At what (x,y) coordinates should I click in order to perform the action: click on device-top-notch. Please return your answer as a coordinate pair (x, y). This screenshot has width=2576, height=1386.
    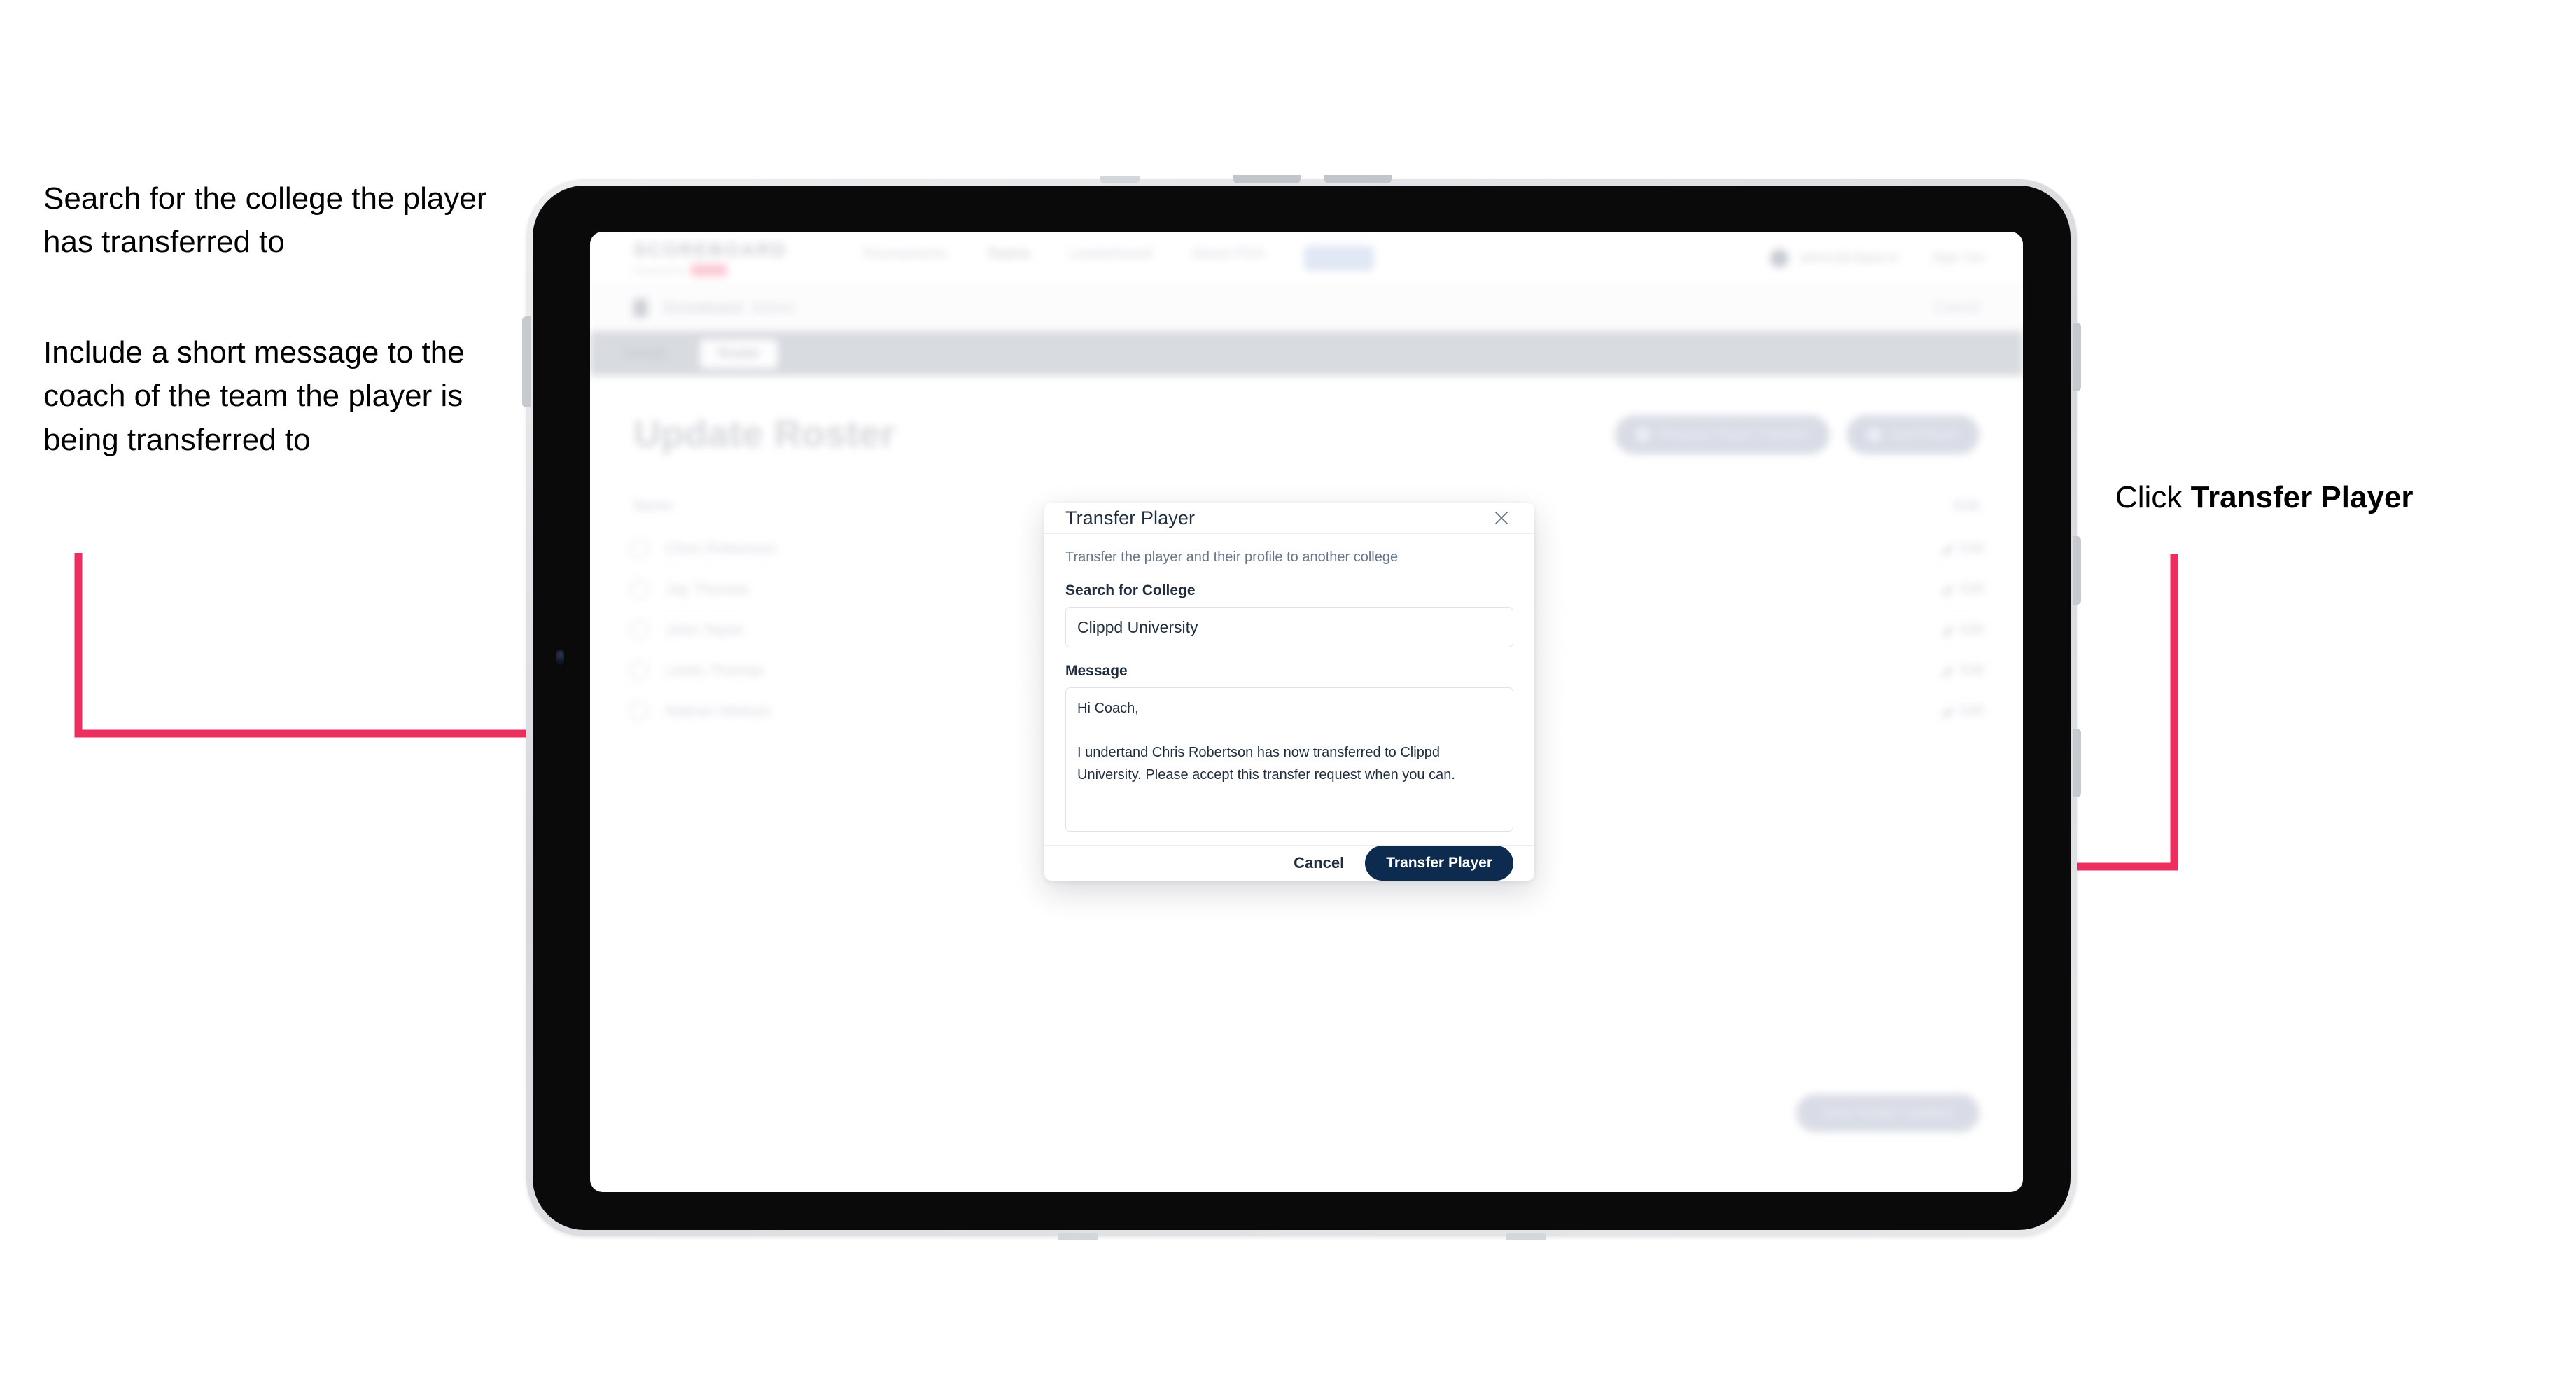
    Looking at the image, I should click on (1120, 179).